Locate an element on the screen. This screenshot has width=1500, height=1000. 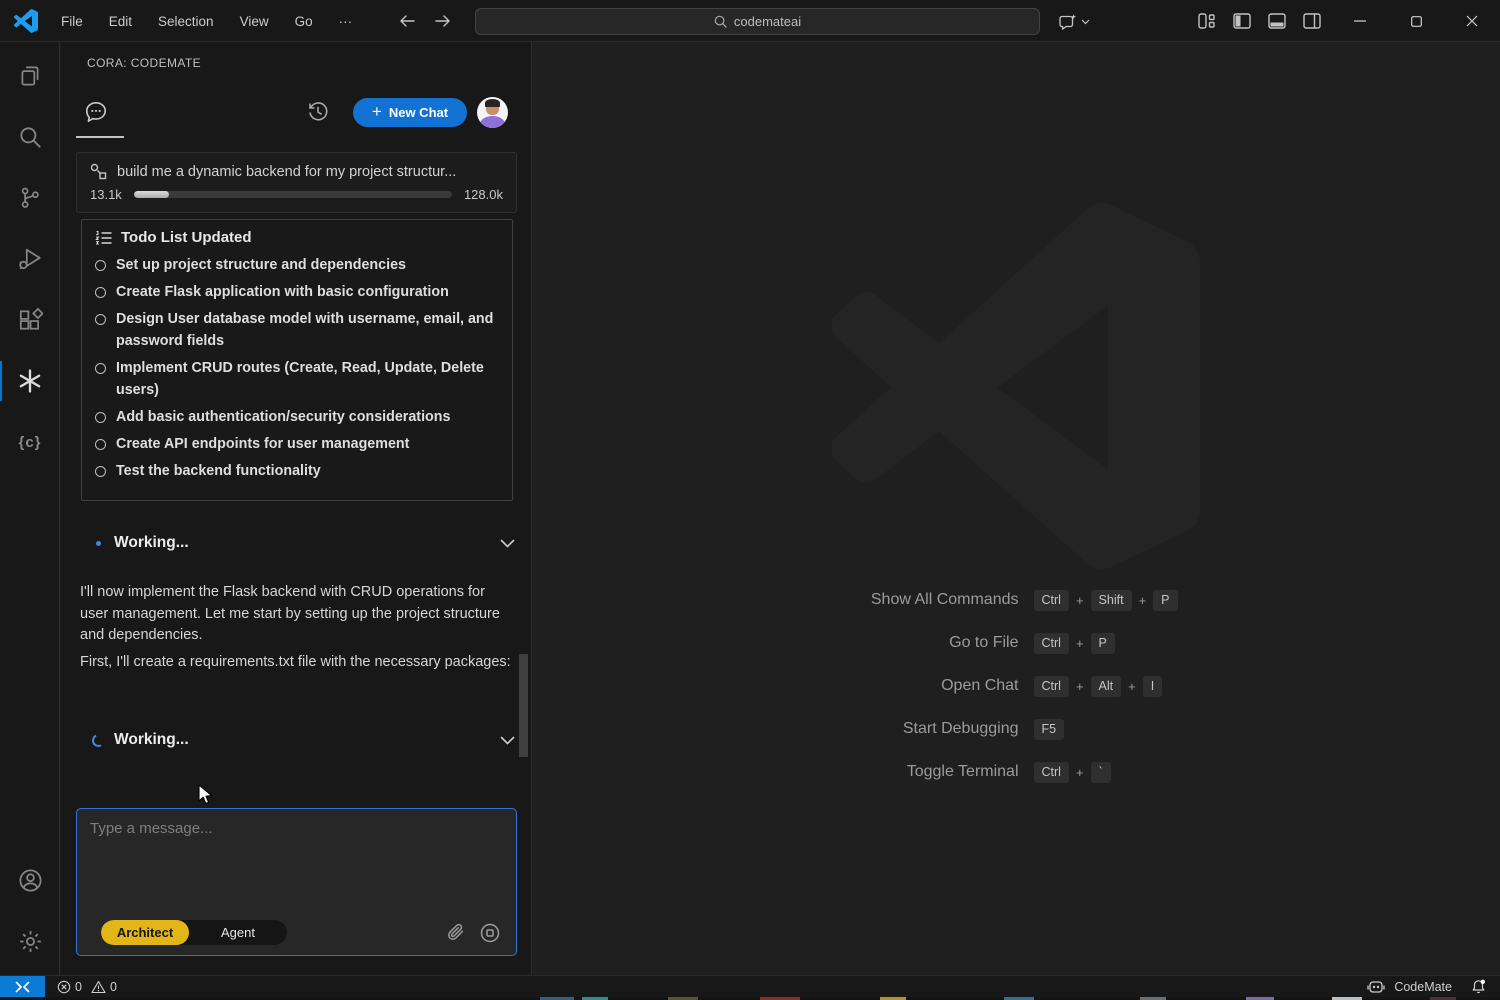
command-center-search: codemateai is located at coordinates (757, 21).